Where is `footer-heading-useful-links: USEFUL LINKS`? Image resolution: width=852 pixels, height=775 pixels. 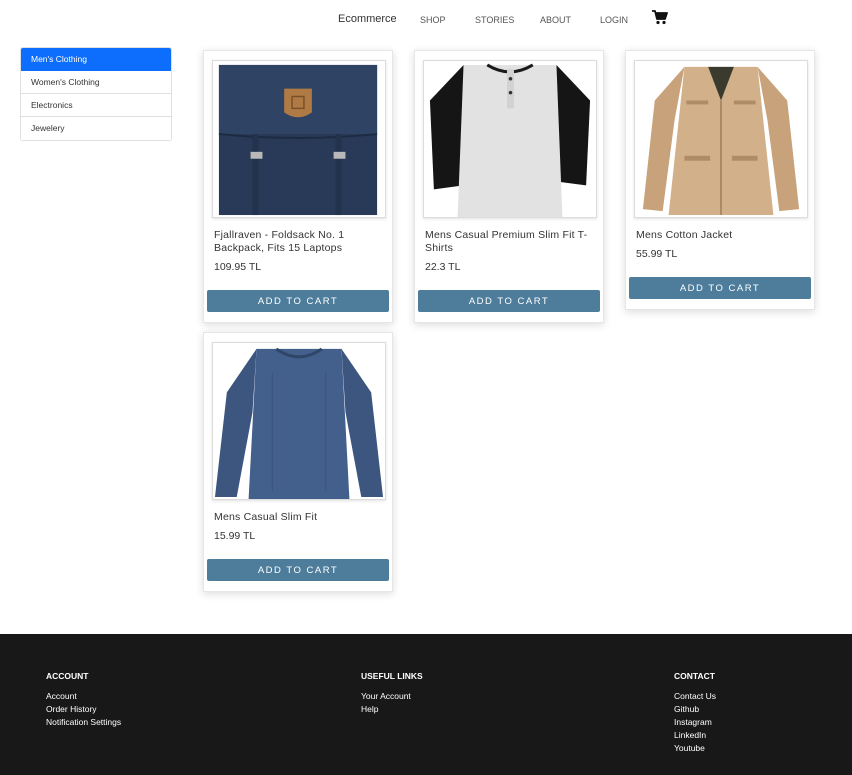 footer-heading-useful-links: USEFUL LINKS is located at coordinates (392, 676).